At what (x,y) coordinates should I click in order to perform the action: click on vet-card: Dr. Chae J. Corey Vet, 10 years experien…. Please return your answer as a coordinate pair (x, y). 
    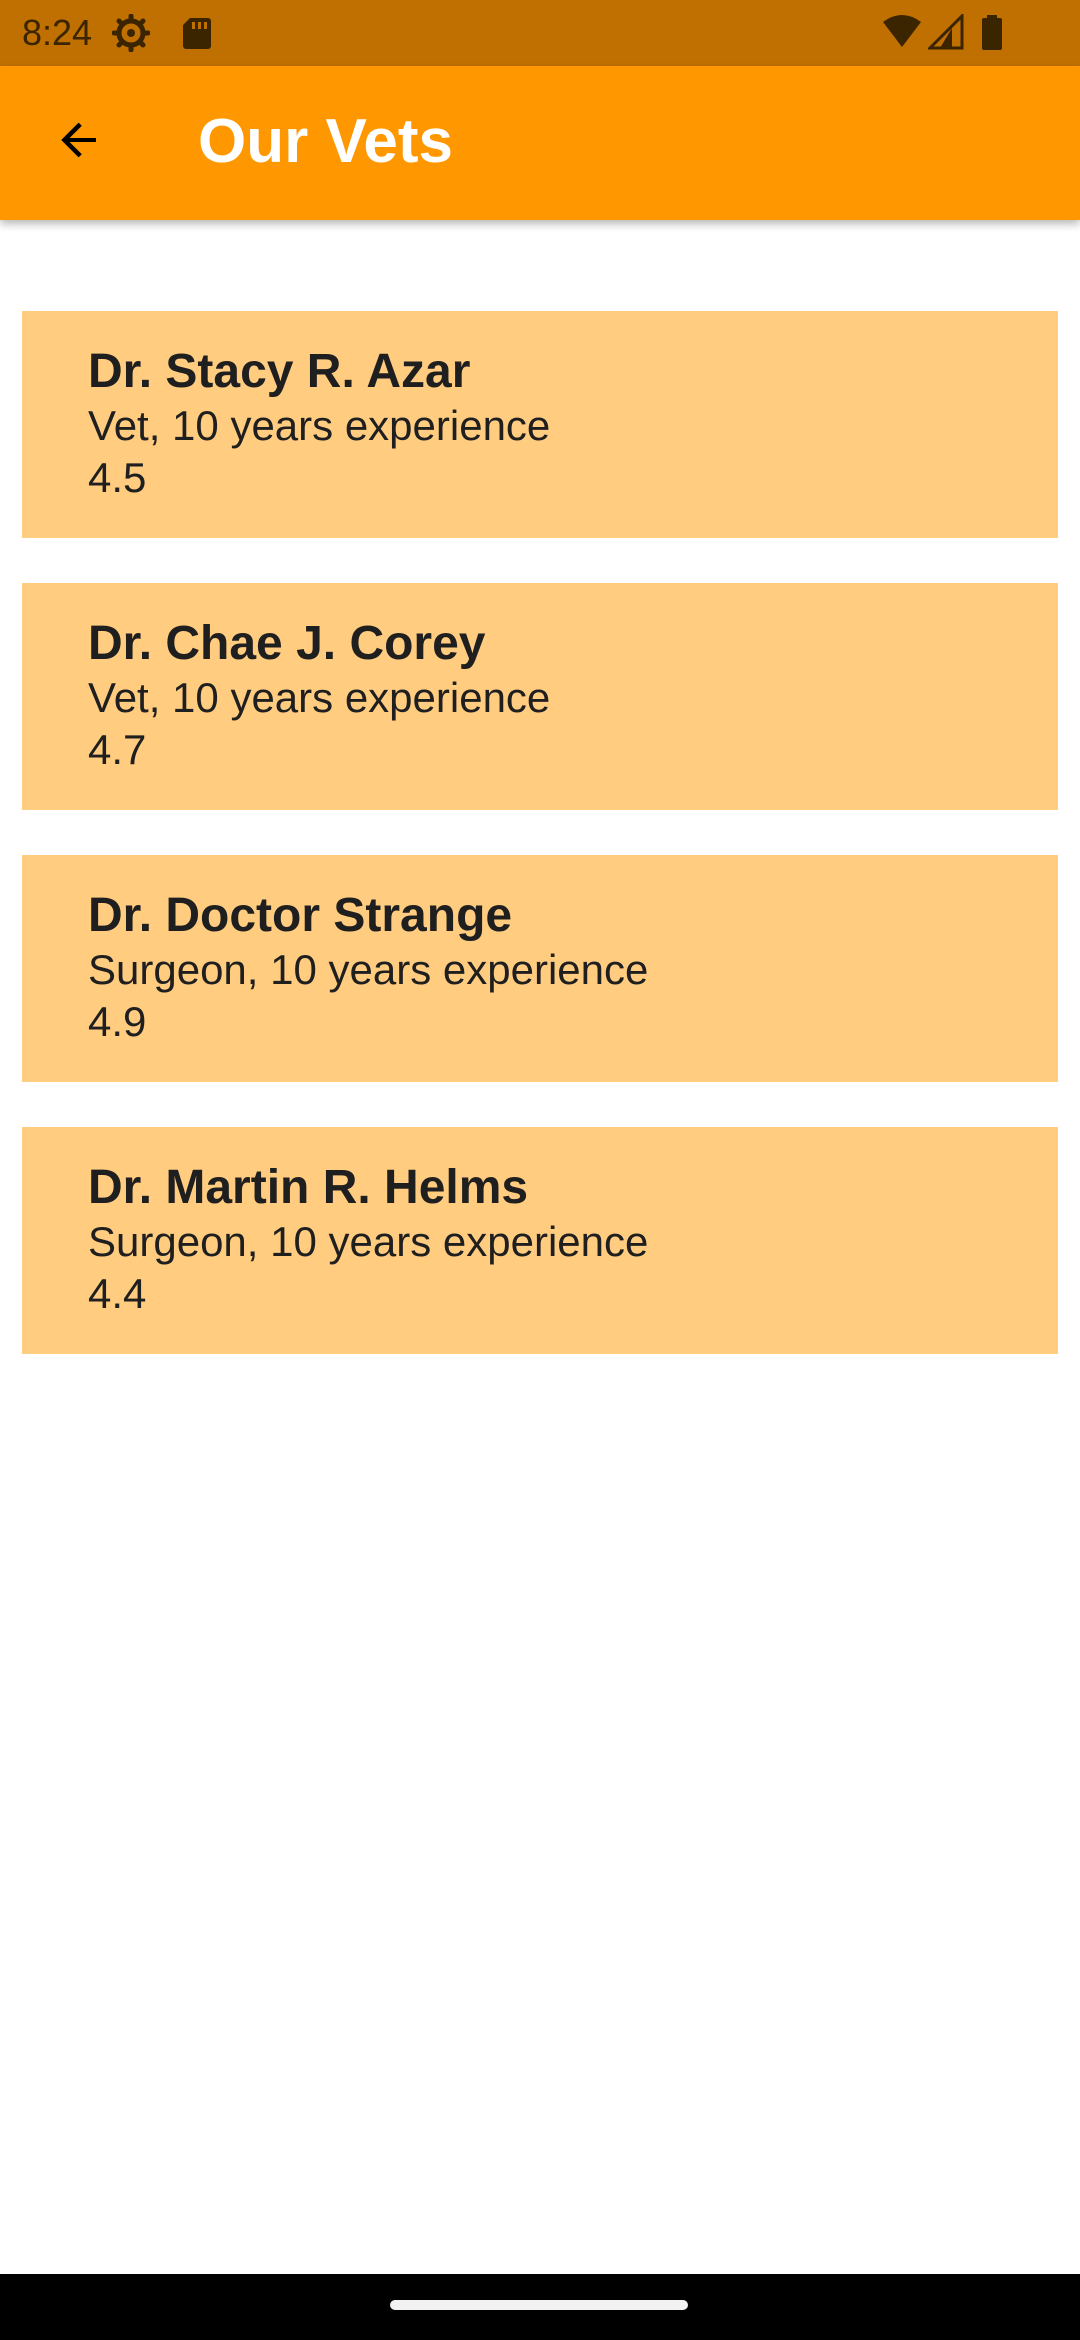
    Looking at the image, I should click on (540, 696).